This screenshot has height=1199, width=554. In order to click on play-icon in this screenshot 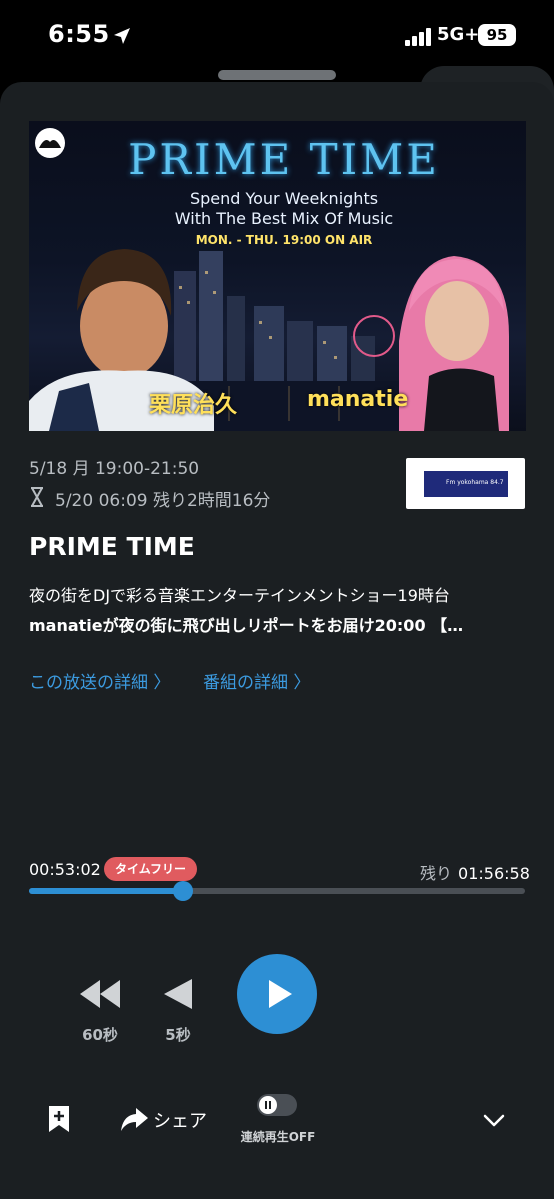, I will do `click(280, 994)`.